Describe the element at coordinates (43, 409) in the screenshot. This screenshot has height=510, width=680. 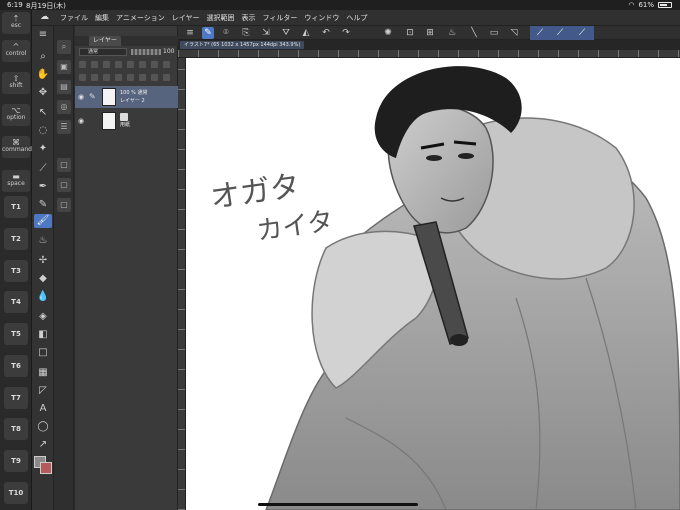
I see `text-icon: A` at that location.